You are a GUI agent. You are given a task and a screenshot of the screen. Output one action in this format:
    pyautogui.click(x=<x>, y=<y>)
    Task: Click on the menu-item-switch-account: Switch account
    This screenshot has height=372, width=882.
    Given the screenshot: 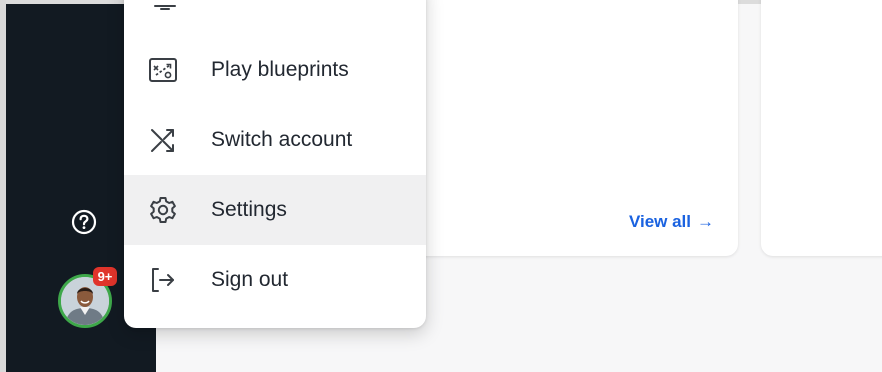 What is the action you would take?
    pyautogui.click(x=275, y=140)
    